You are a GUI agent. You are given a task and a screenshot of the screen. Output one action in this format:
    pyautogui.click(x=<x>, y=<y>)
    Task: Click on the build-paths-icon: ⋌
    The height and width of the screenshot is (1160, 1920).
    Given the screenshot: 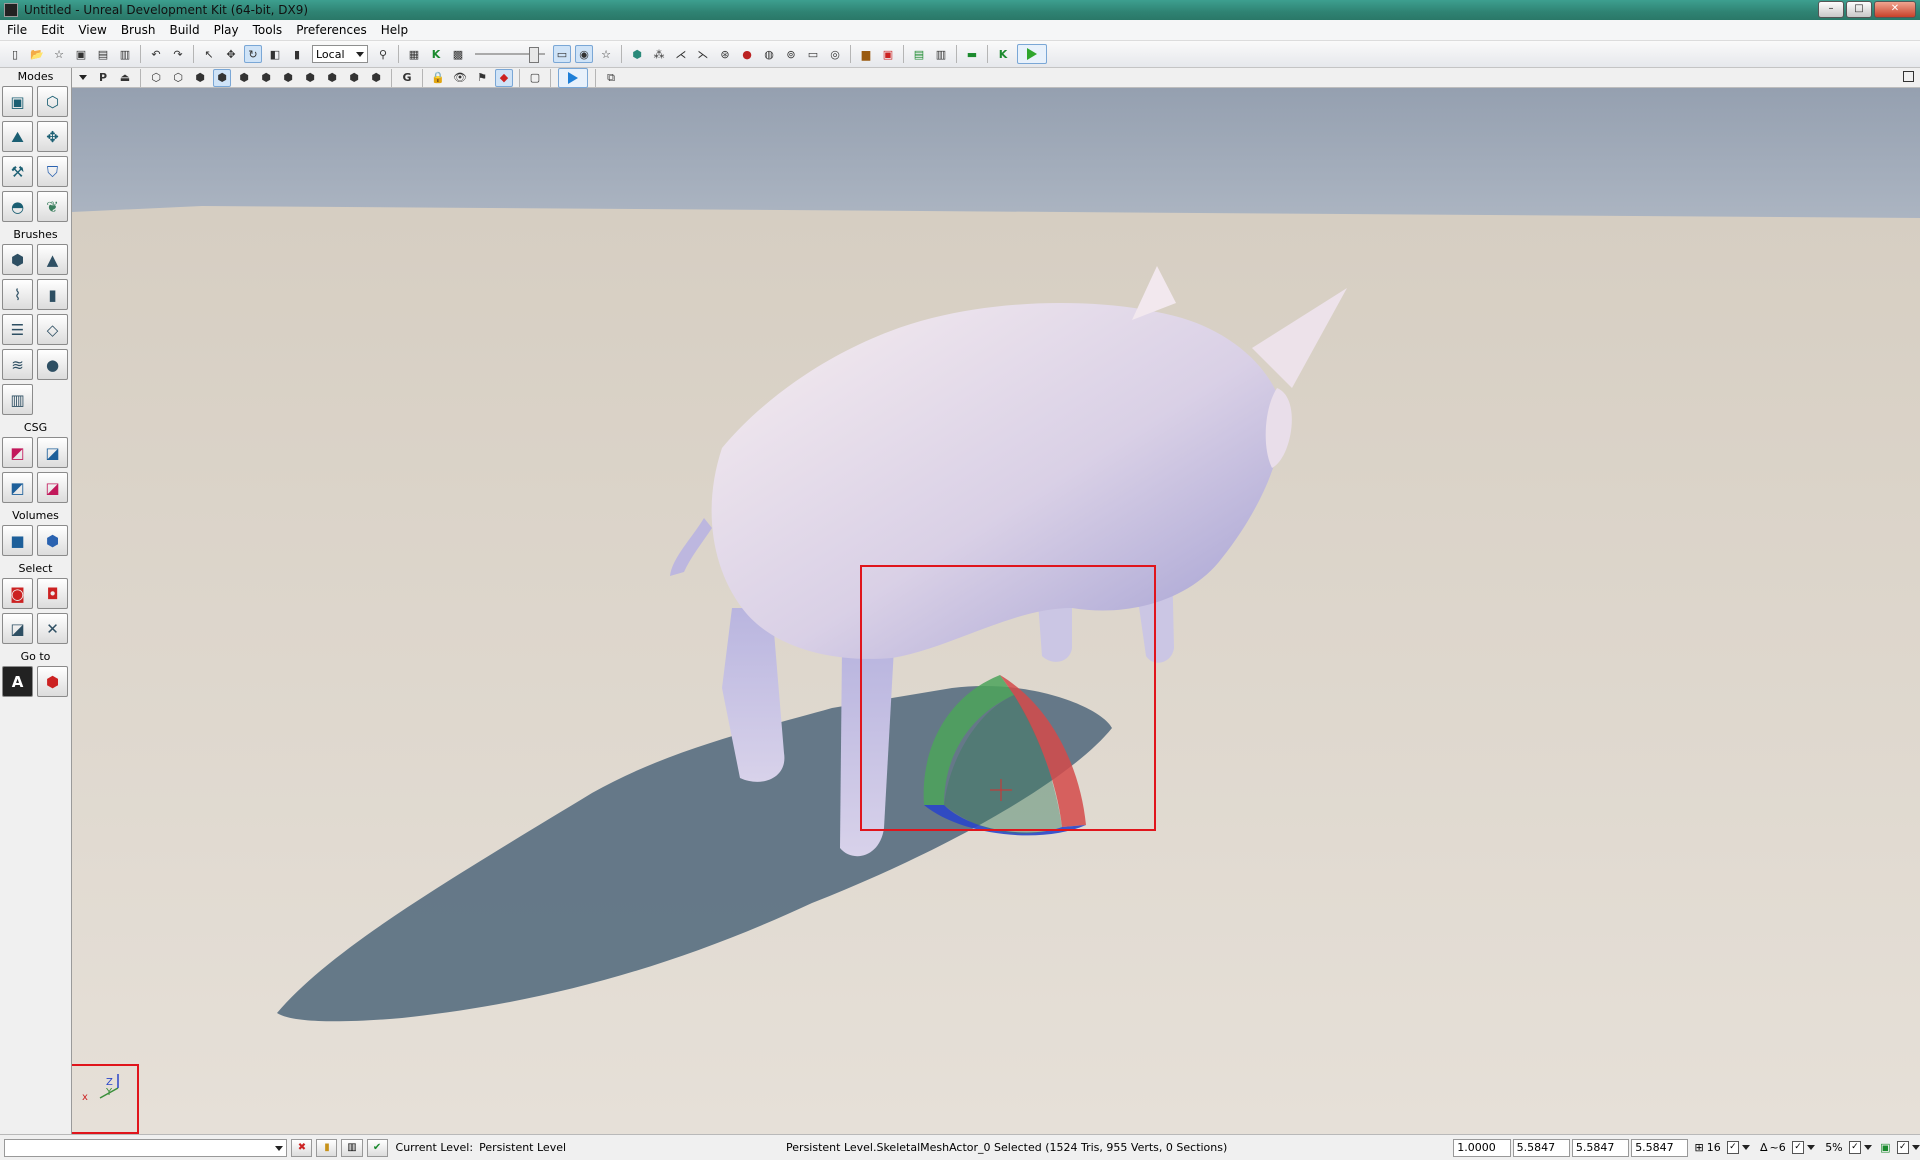 What is the action you would take?
    pyautogui.click(x=681, y=54)
    